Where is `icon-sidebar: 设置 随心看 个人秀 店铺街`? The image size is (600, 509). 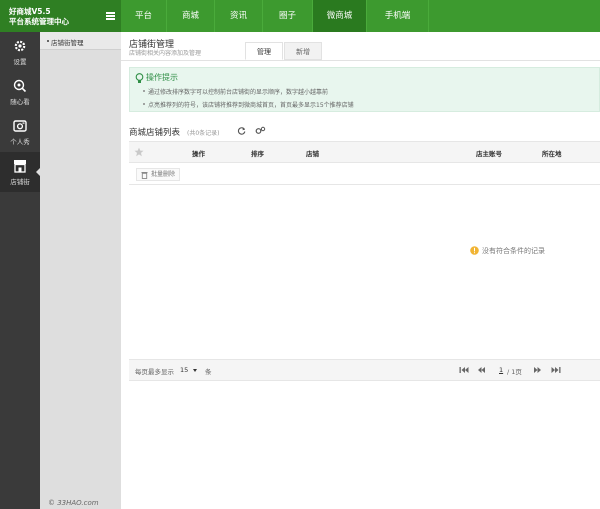
icon-sidebar: 设置 随心看 个人秀 店铺街 is located at coordinates (20, 270).